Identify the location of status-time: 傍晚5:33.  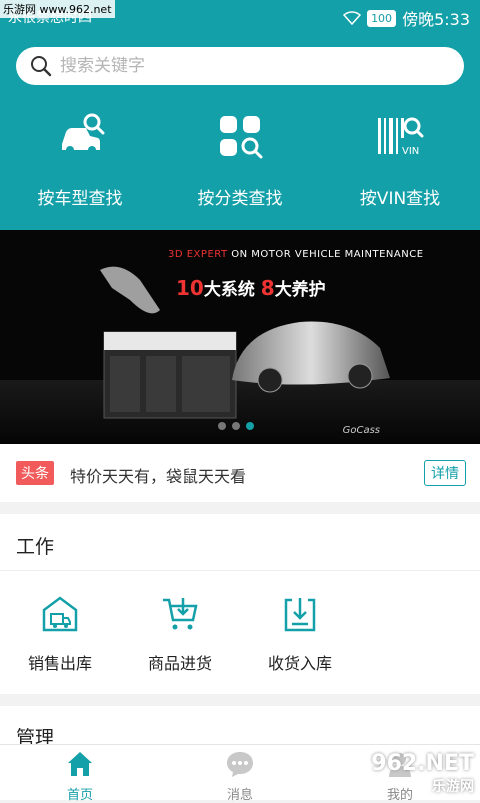
(436, 19).